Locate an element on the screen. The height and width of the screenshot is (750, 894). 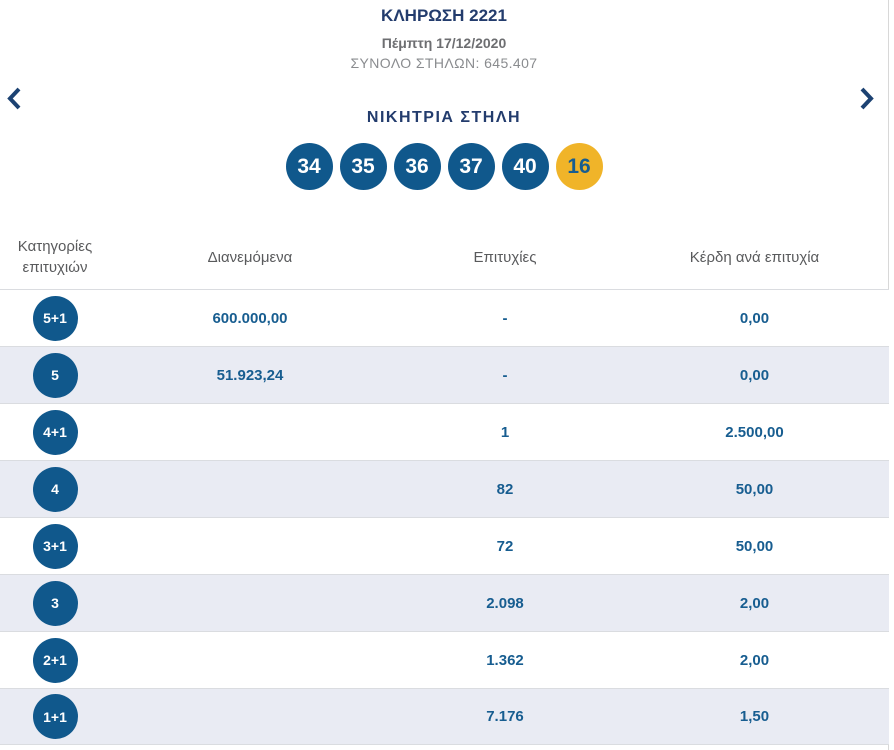
category-badge: 4+1 is located at coordinates (55, 432).